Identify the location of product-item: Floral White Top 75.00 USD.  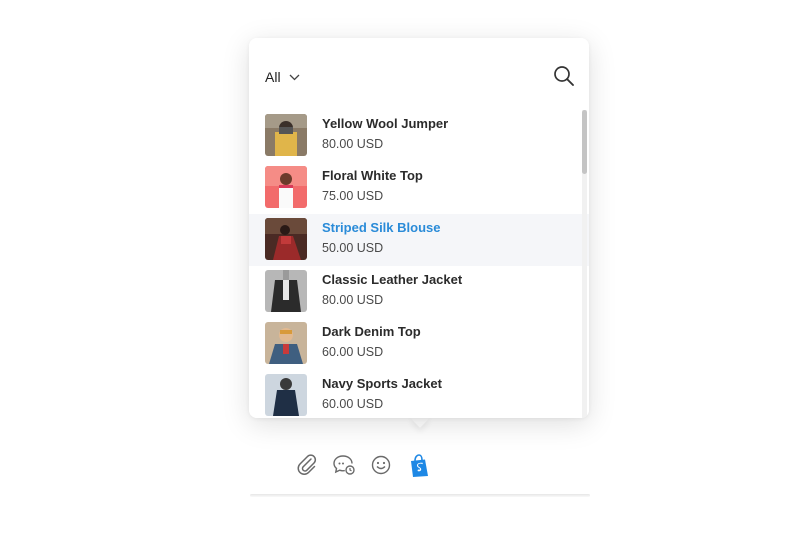
(419, 188).